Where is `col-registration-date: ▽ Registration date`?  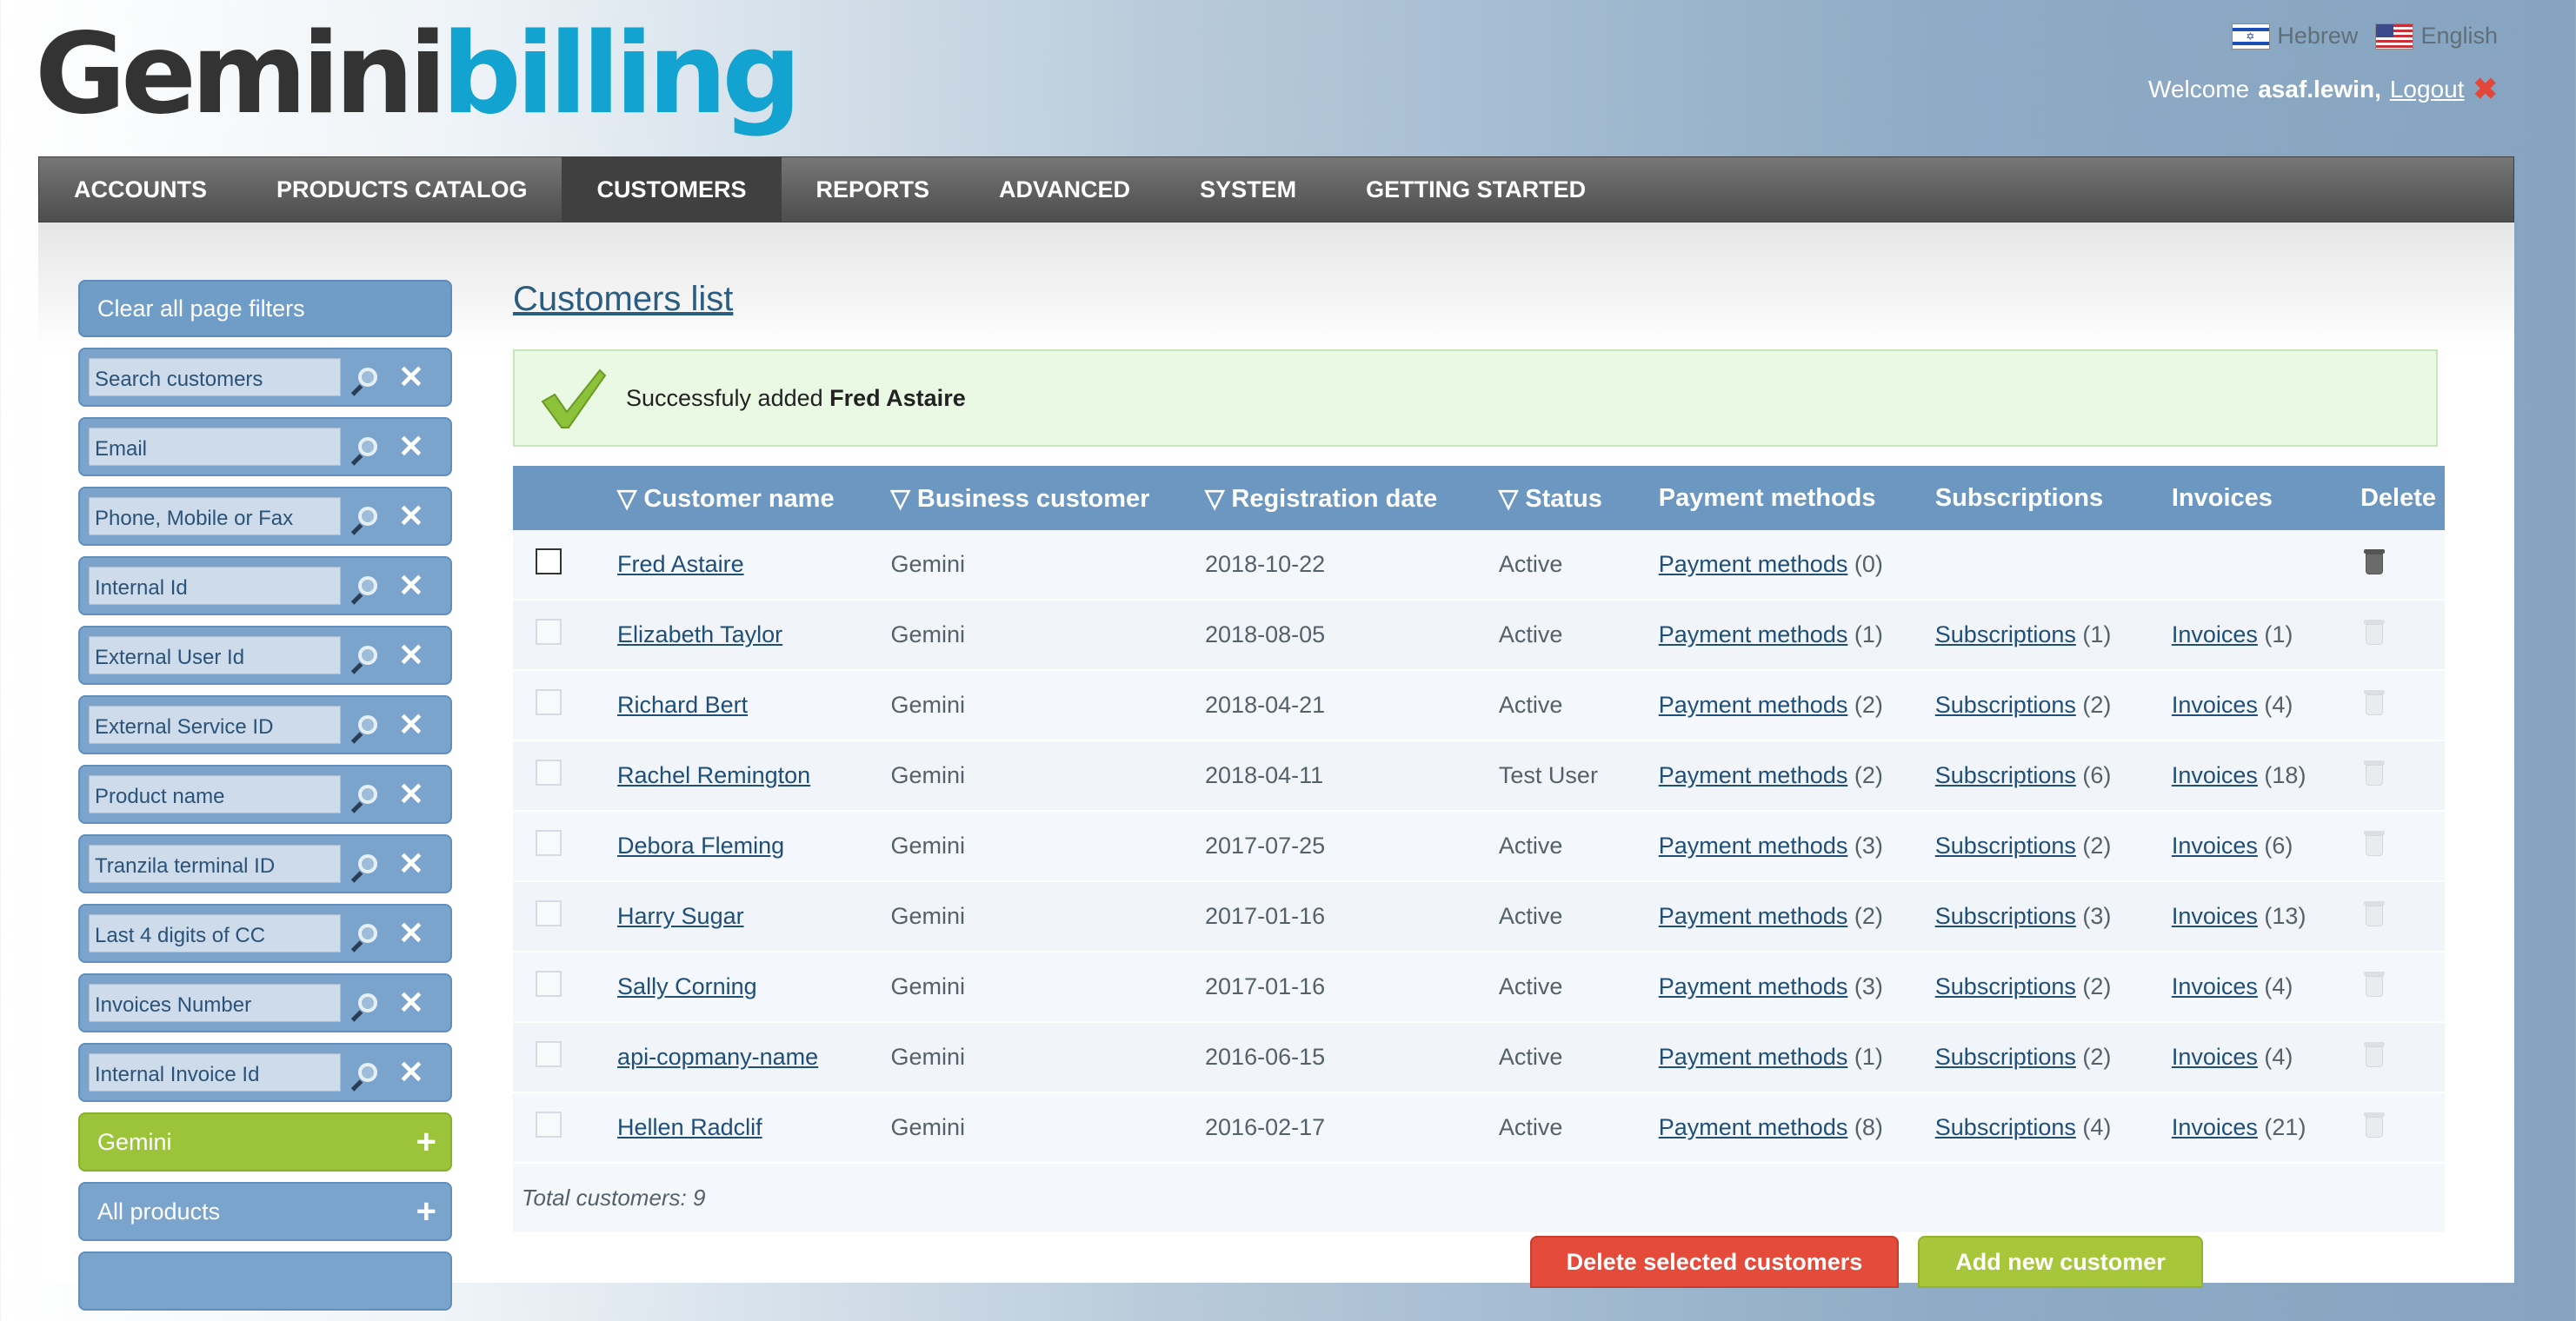 col-registration-date: ▽ Registration date is located at coordinates (1343, 498).